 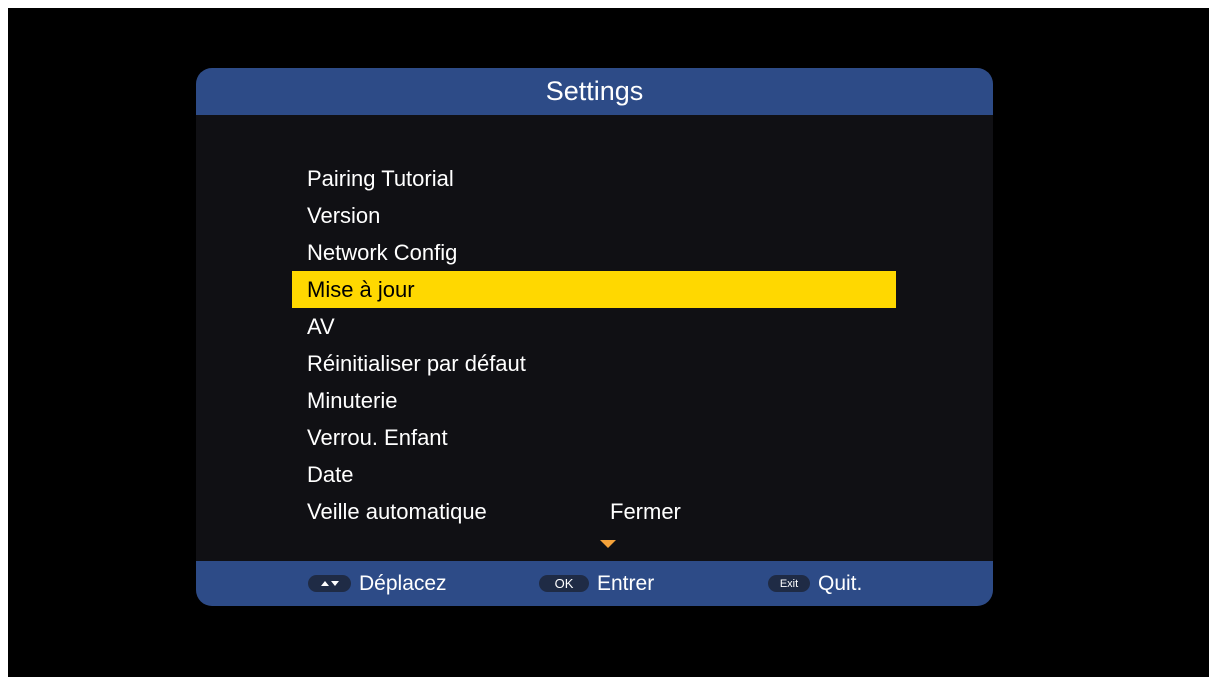 I want to click on menu-item-label: Minuterie, so click(x=352, y=400).